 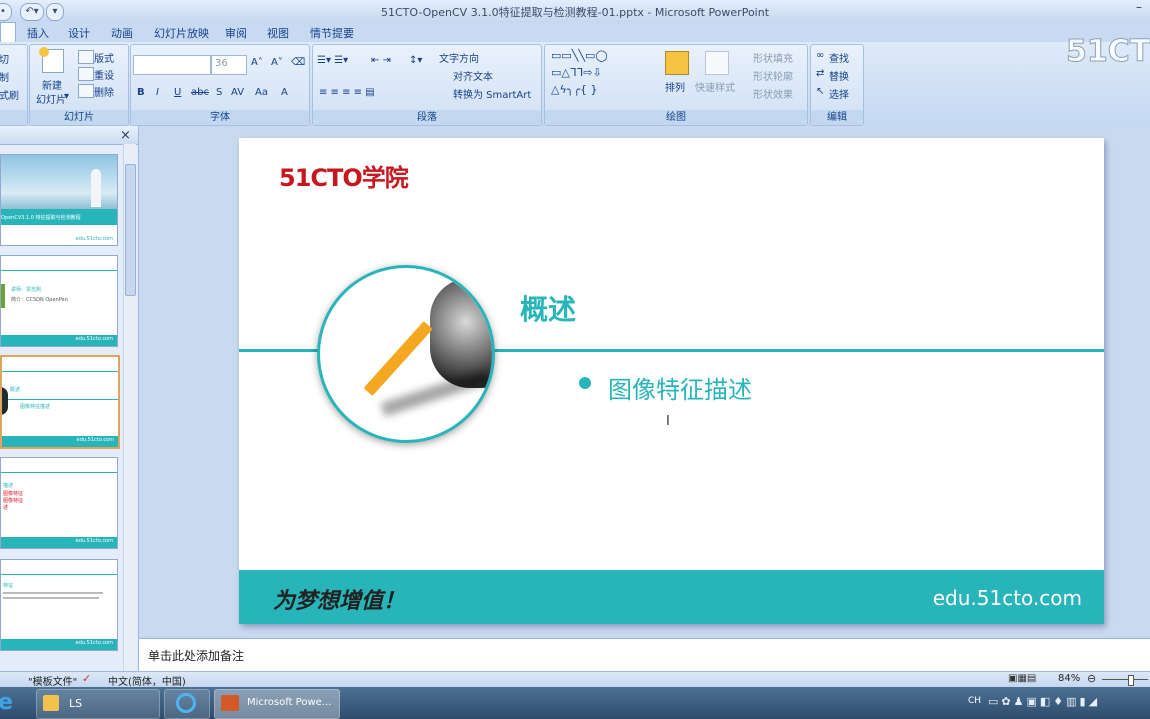 I want to click on shapes-gallery-row3: △ϟ╮╭{ }, so click(x=574, y=89).